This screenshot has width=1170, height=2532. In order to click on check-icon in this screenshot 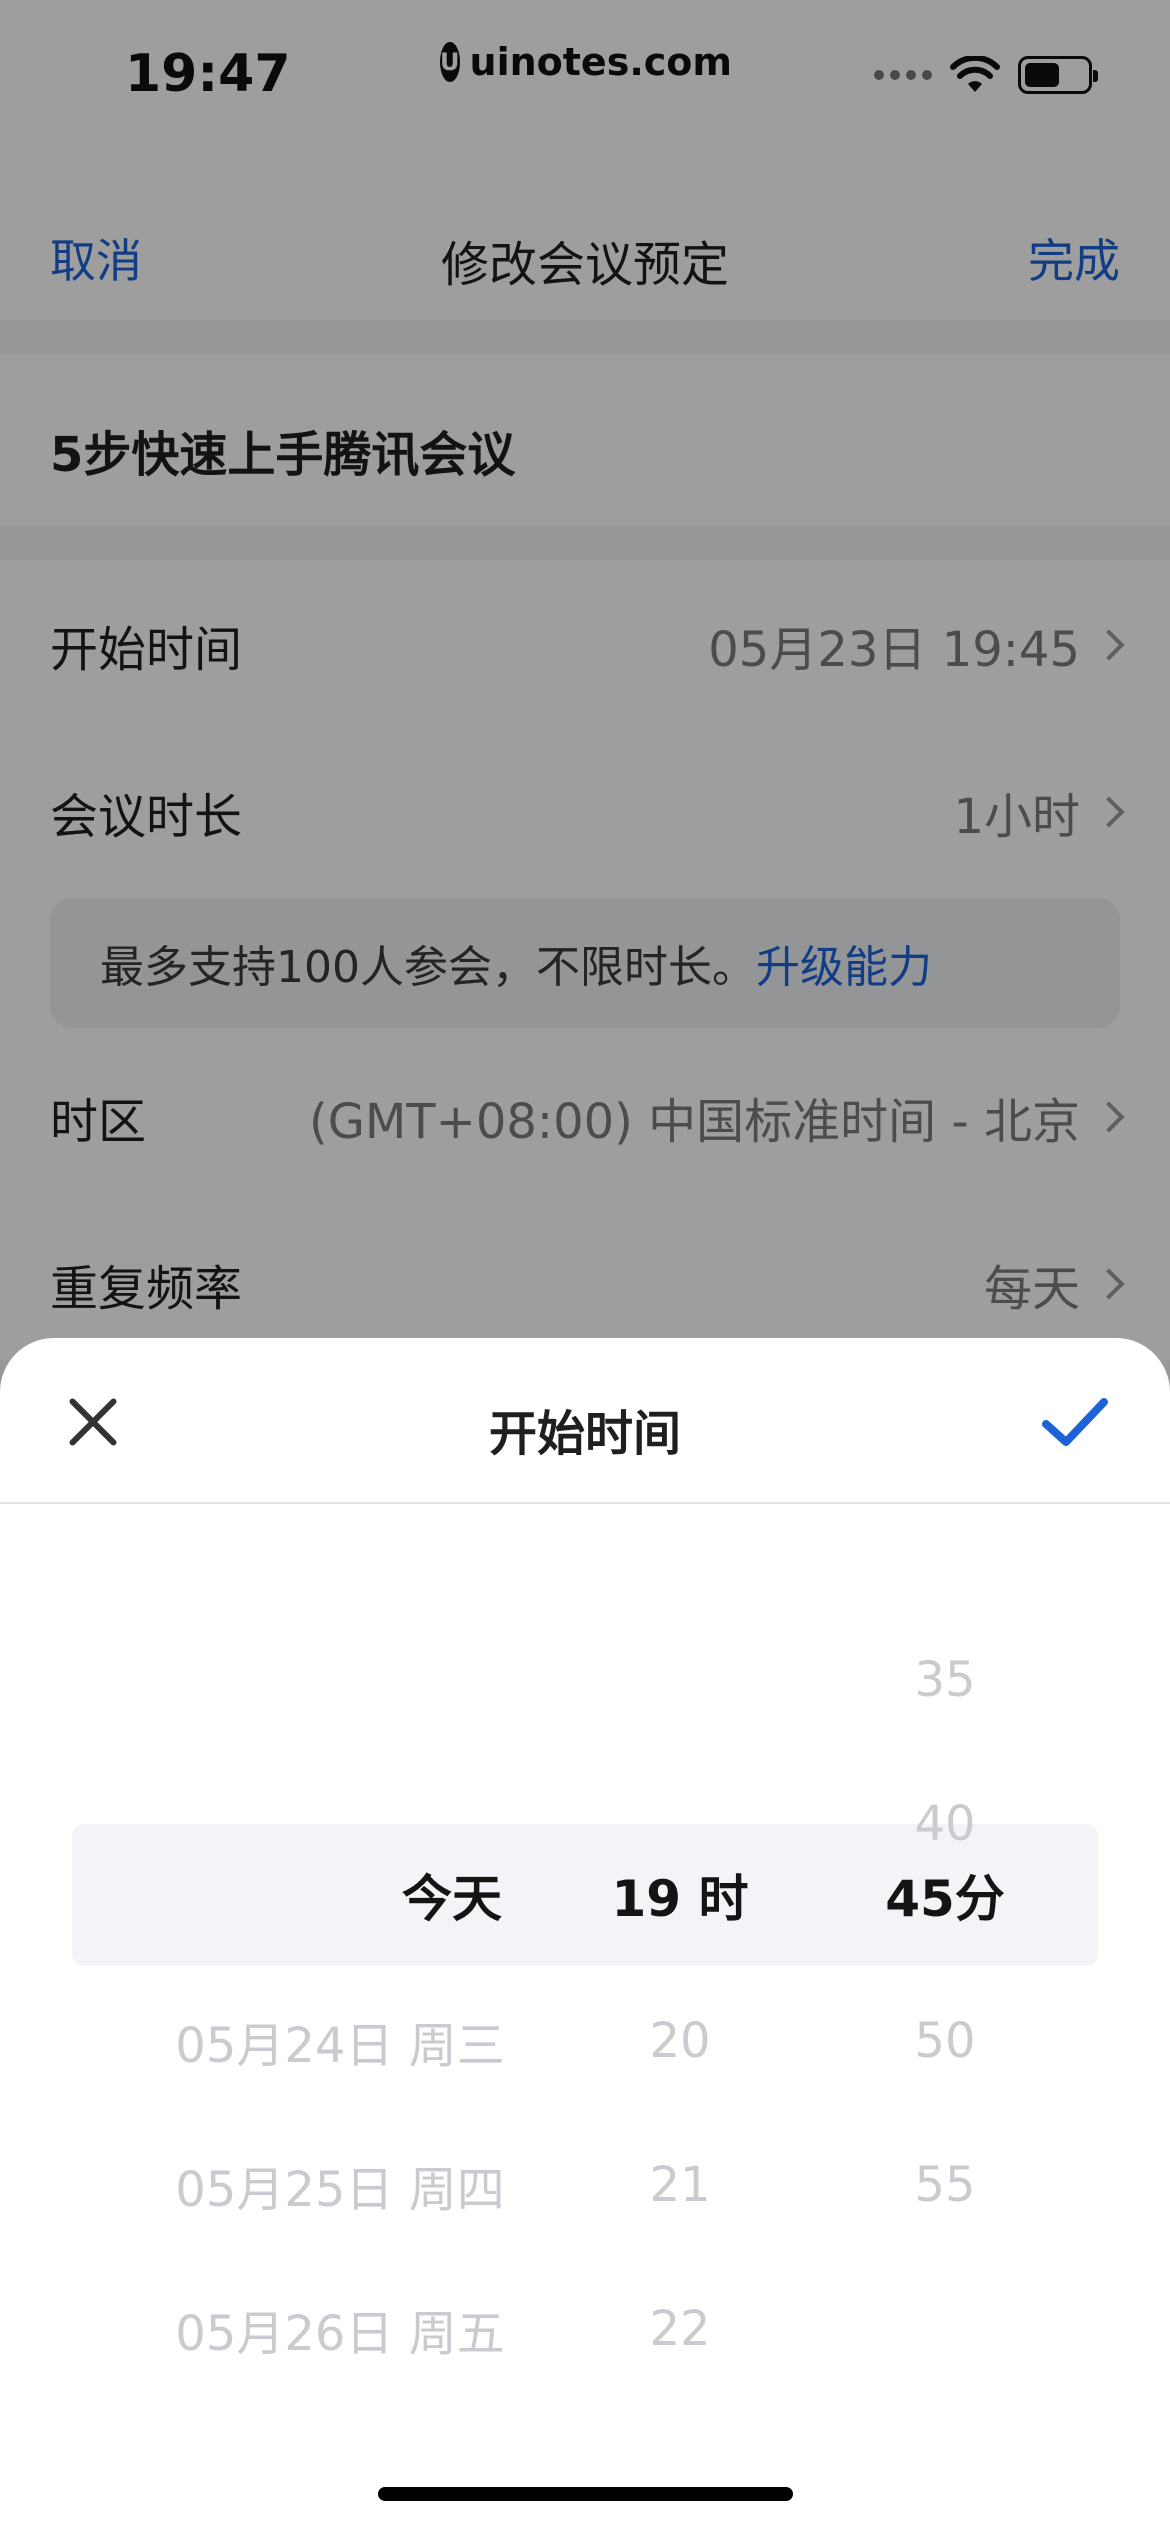, I will do `click(1075, 1423)`.